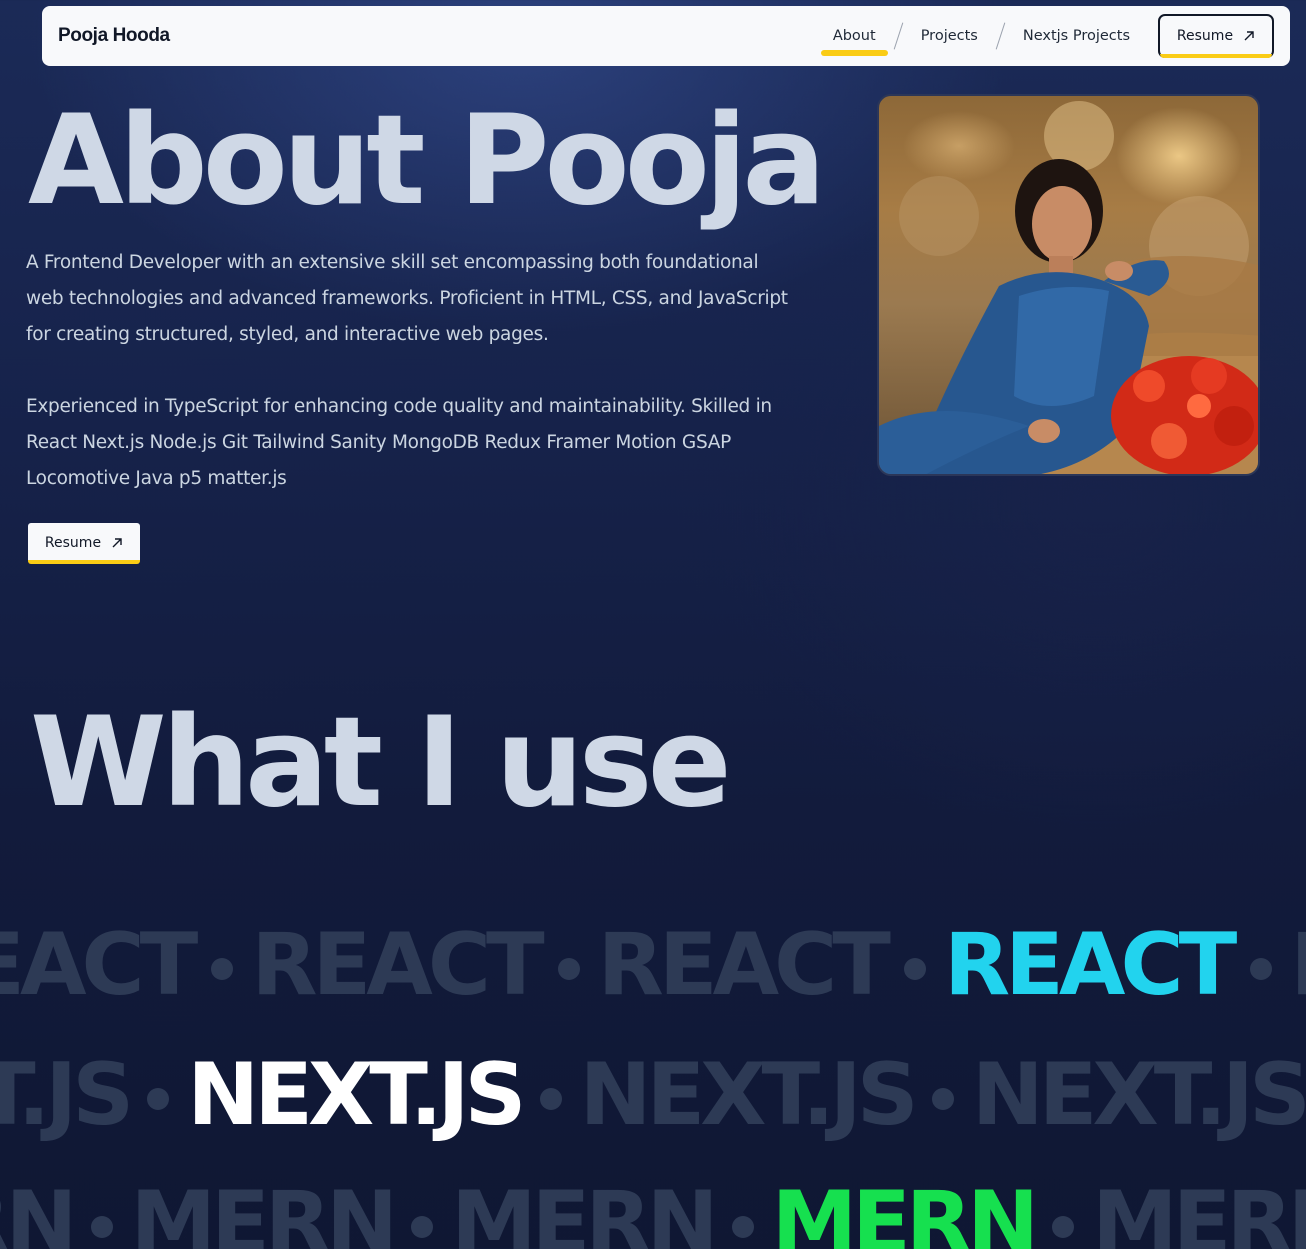  I want to click on marquee-word-highlighted: REACT, so click(1090, 965).